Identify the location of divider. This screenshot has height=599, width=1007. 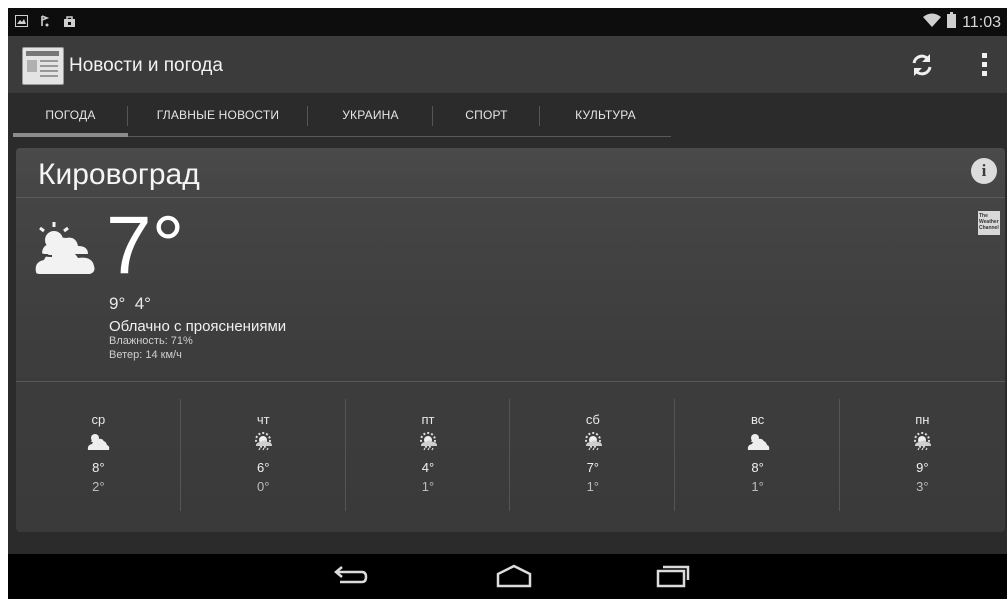
(510, 381).